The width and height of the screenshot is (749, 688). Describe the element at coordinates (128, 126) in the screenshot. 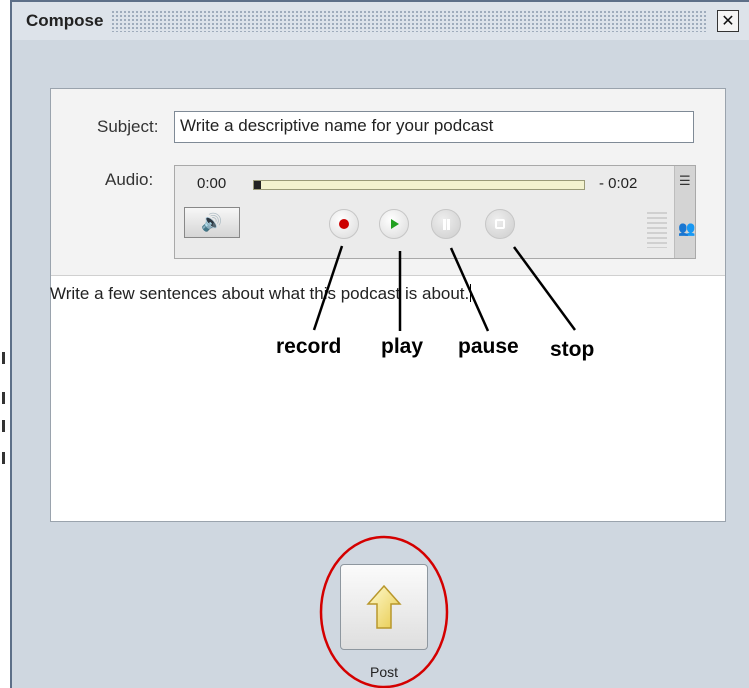

I see `subject-label: Subject:` at that location.